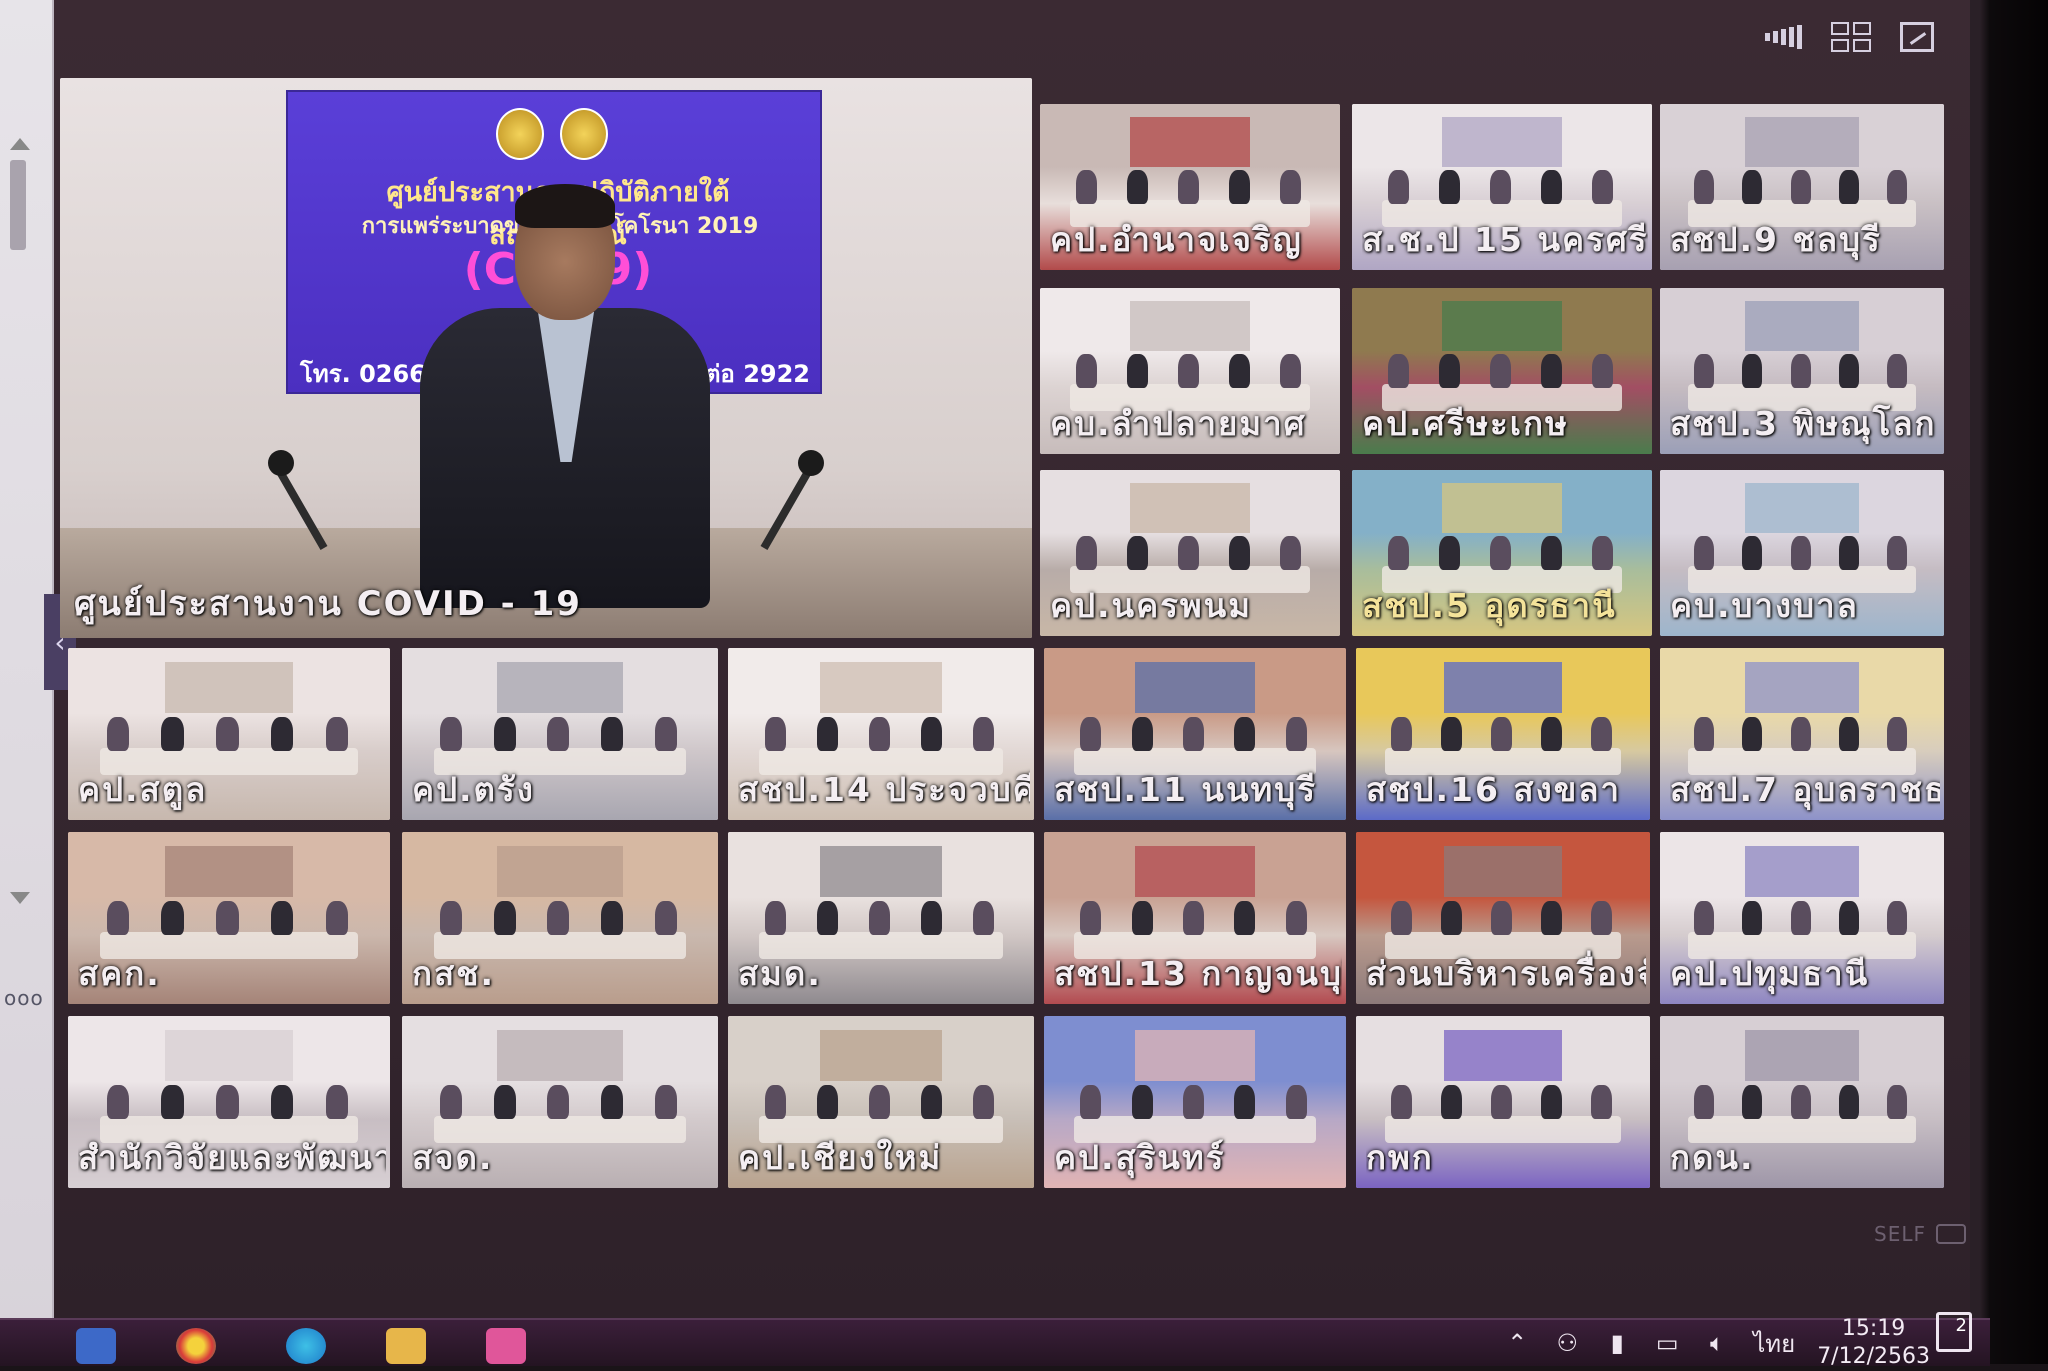 The image size is (2048, 1371). I want to click on participant-name: คป.สตูล, so click(143, 789).